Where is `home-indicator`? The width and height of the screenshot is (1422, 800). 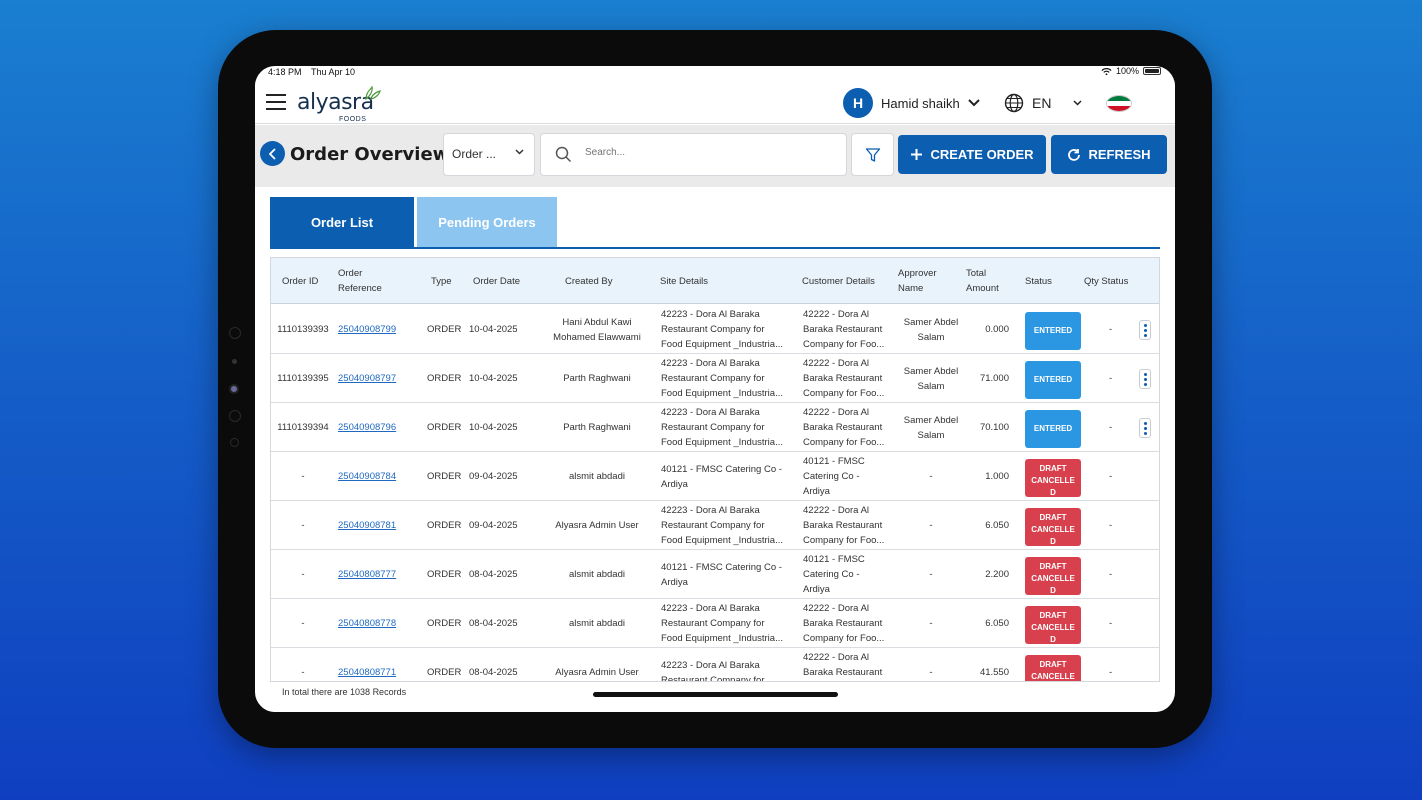 home-indicator is located at coordinates (715, 694).